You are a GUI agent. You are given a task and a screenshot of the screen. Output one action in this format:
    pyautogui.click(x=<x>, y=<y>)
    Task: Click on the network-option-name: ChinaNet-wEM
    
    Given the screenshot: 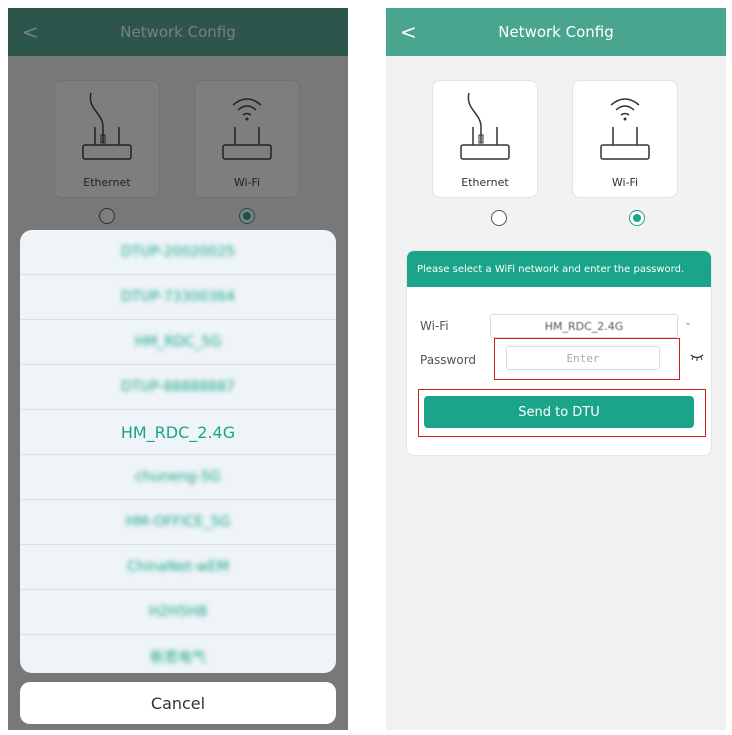 What is the action you would take?
    pyautogui.click(x=178, y=567)
    